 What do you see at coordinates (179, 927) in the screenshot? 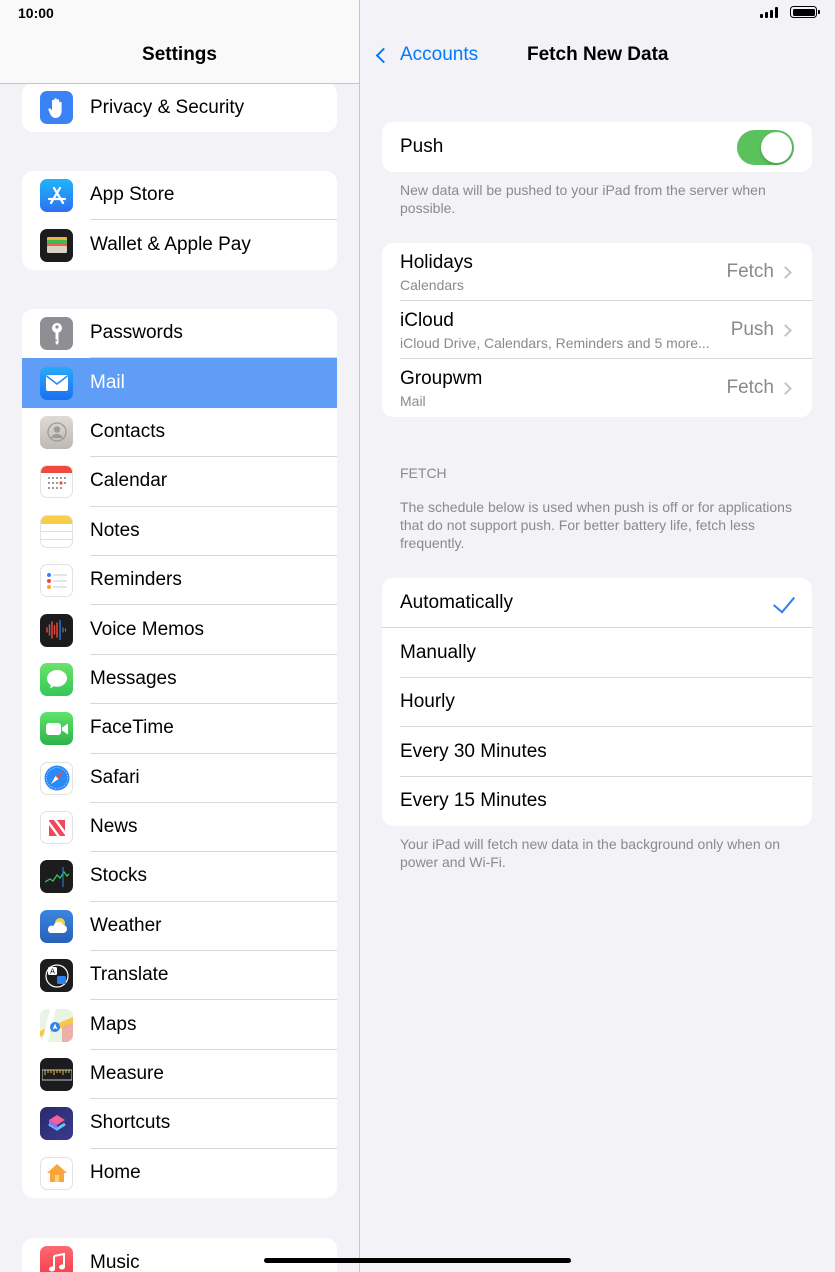
I see `sidebar-item-weather: Weather` at bounding box center [179, 927].